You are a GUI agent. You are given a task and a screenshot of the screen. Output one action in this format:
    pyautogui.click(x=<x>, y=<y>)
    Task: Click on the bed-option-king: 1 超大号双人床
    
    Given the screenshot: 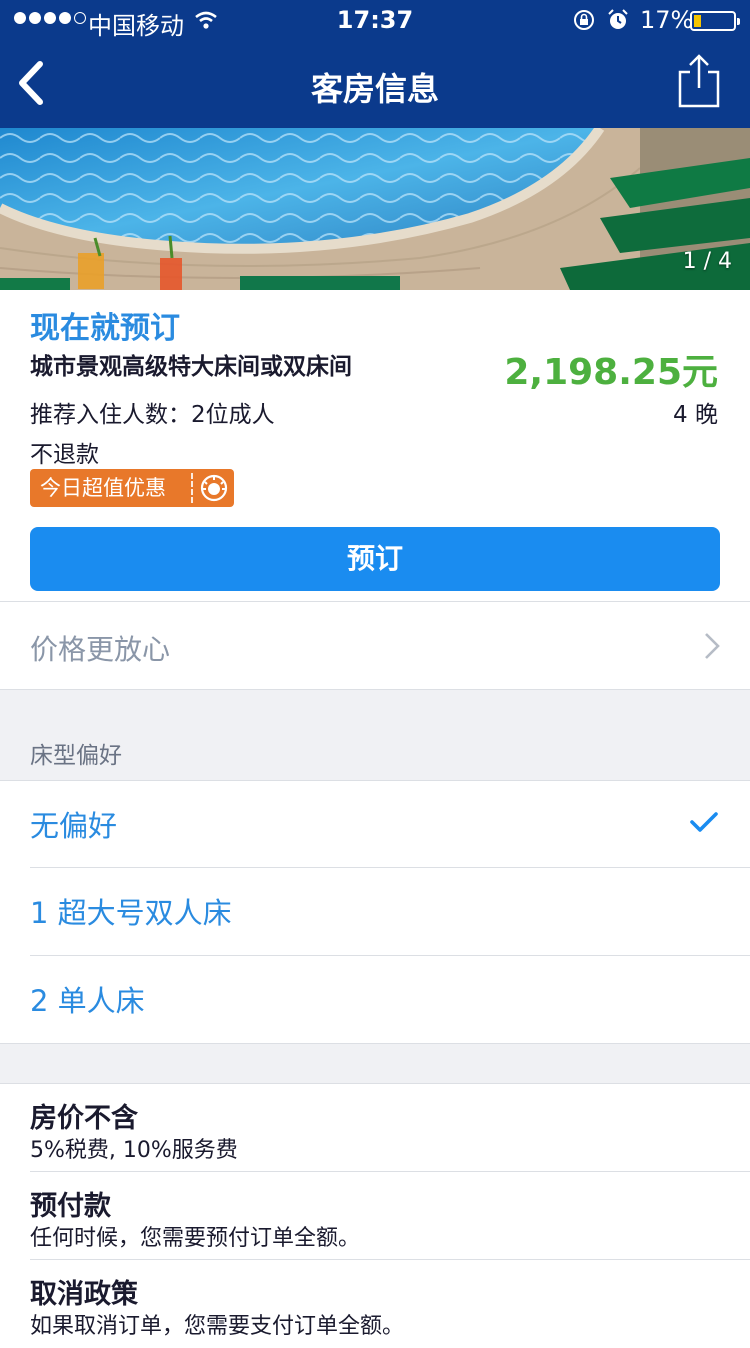 What is the action you would take?
    pyautogui.click(x=375, y=911)
    